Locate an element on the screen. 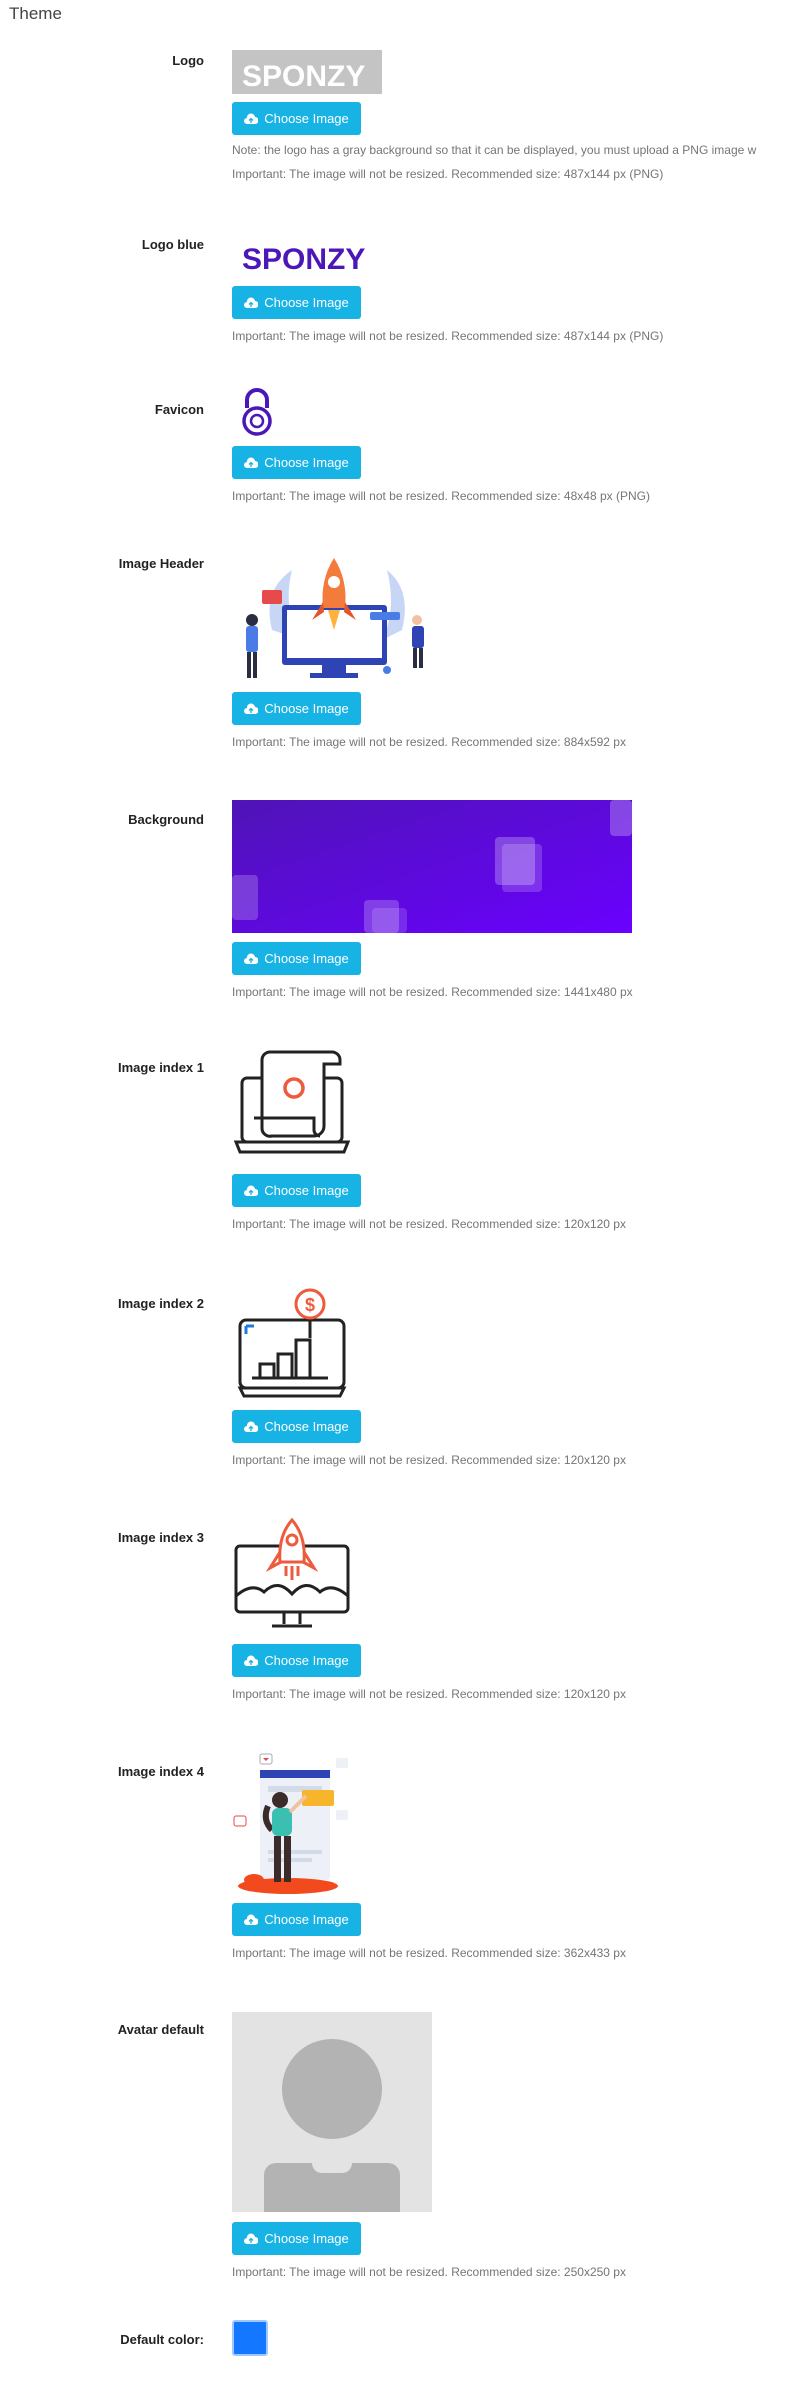 This screenshot has height=2389, width=800. image-index-2-preview: $ is located at coordinates (292, 1342).